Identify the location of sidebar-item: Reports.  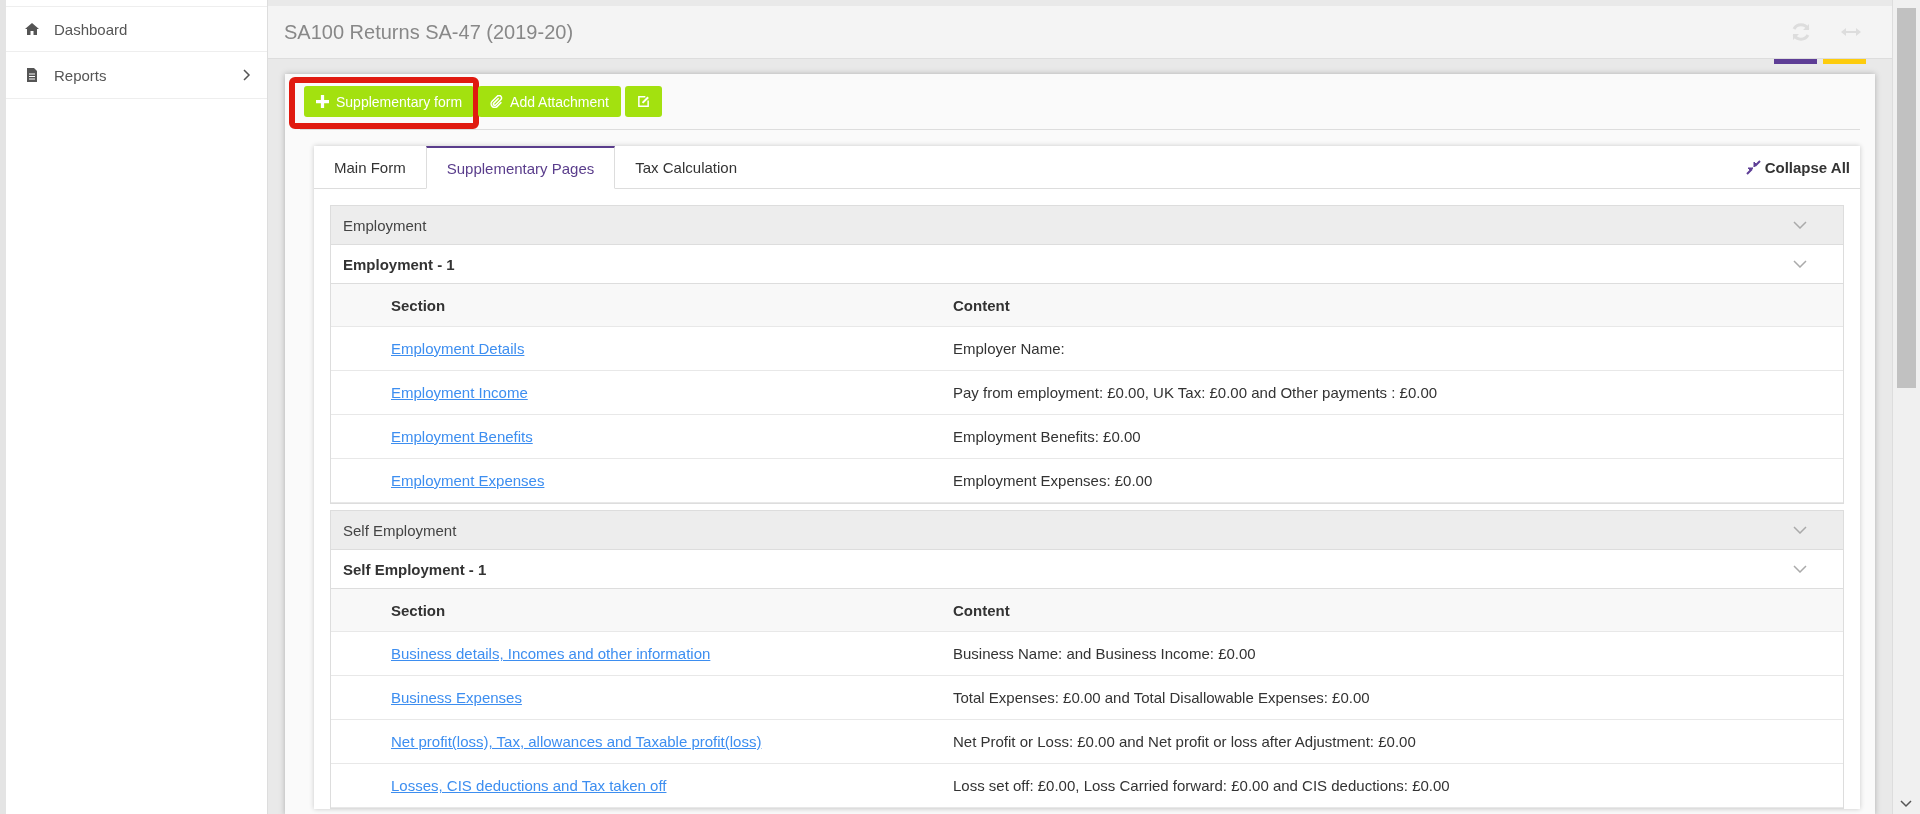
(136, 75).